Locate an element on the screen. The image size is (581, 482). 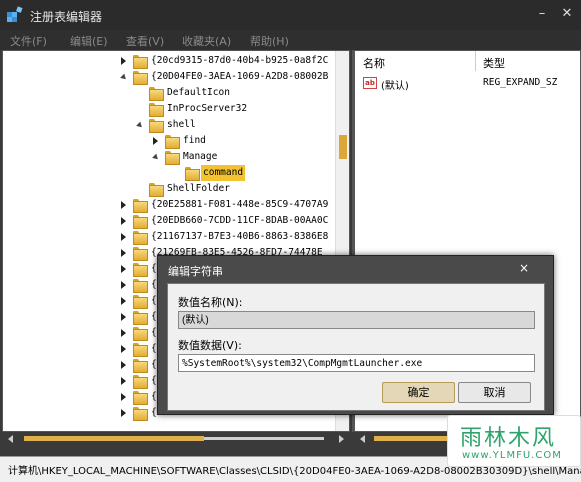
tree-scroll-thumb is located at coordinates (343, 147).